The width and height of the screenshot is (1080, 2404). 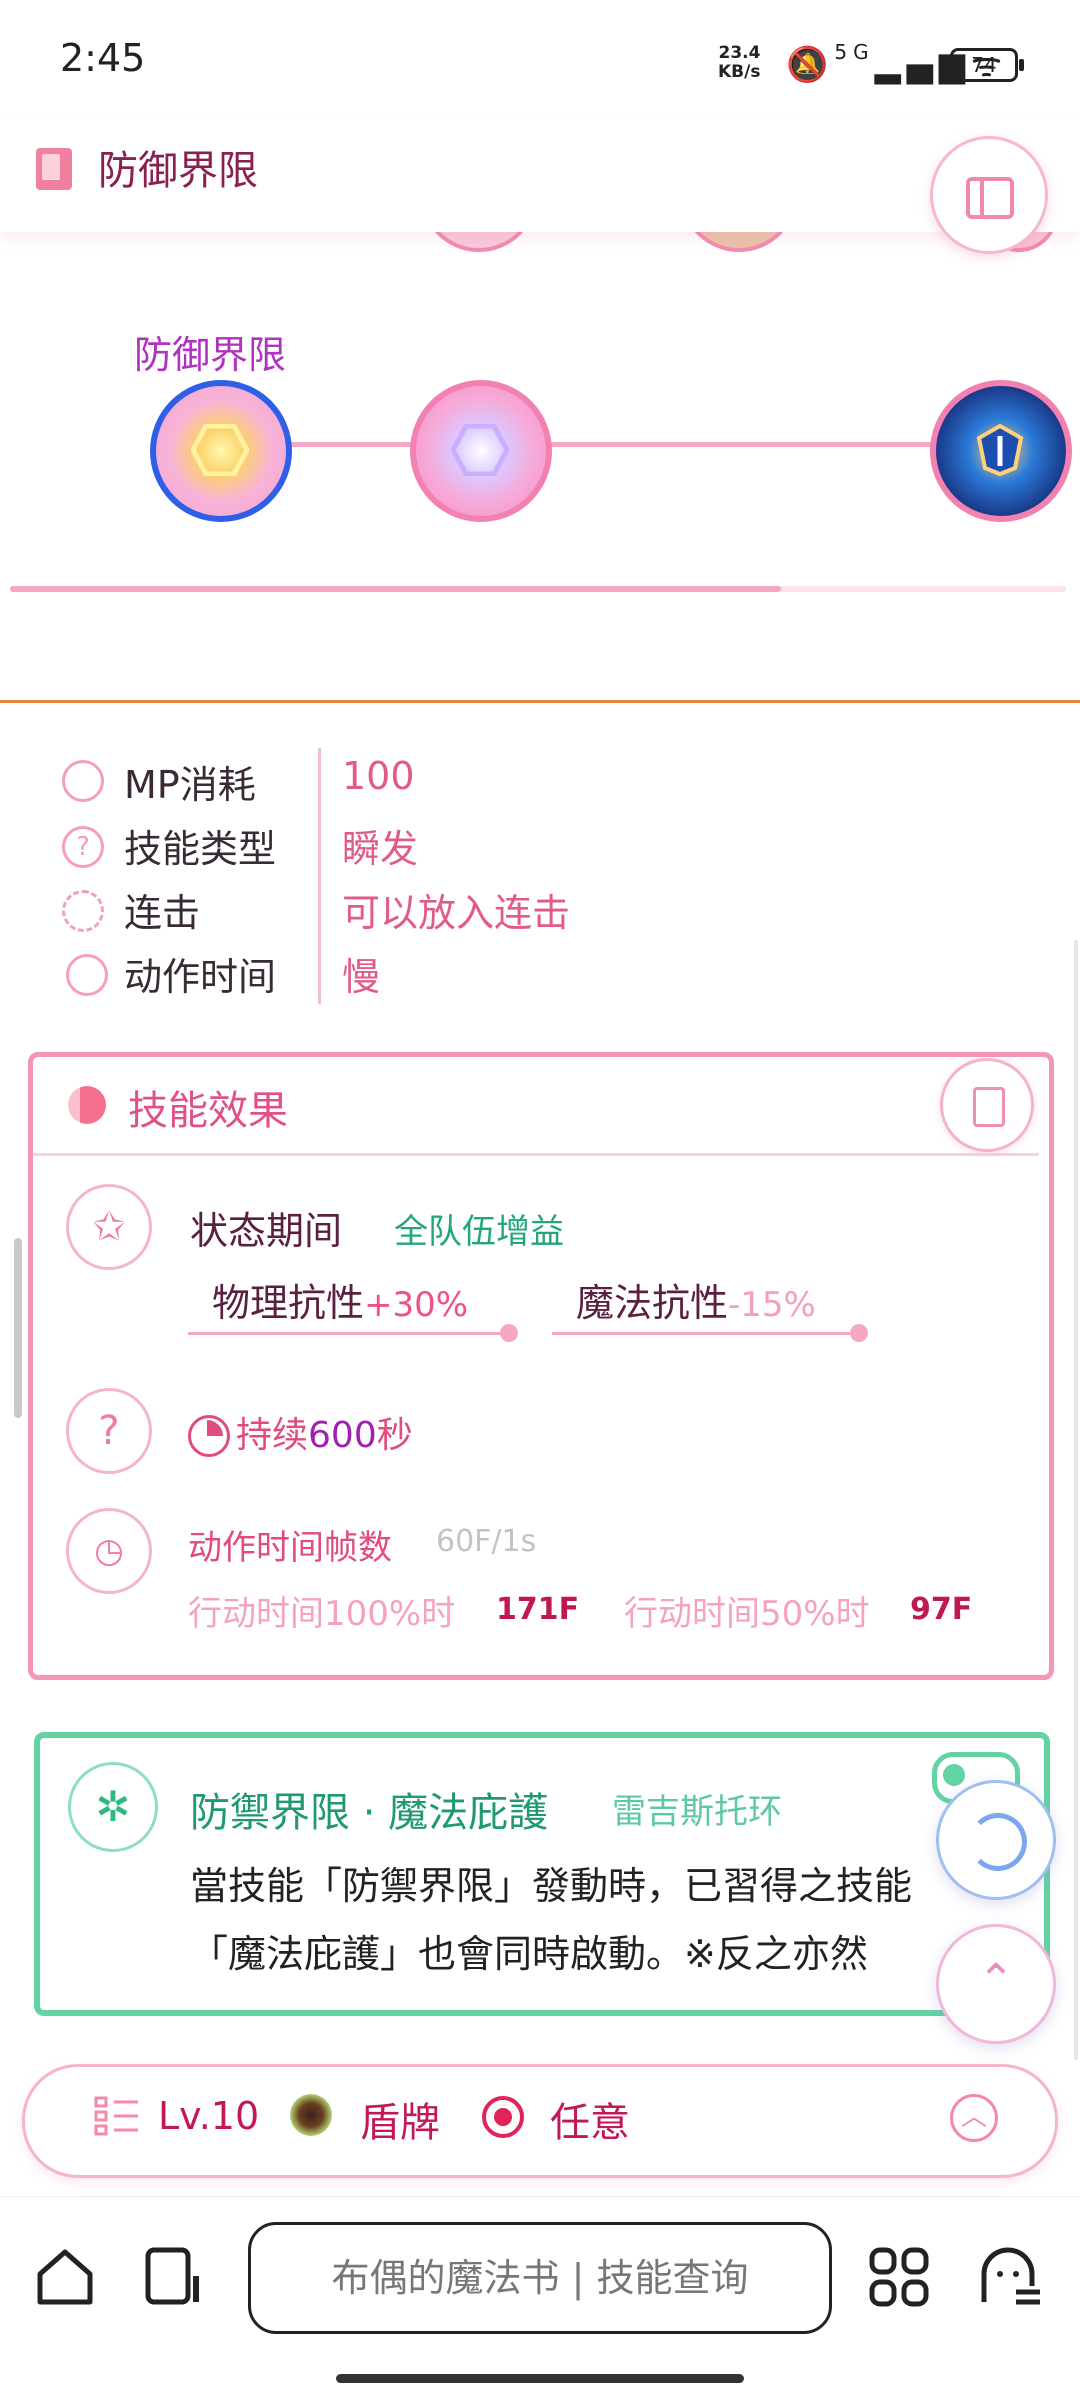 I want to click on page-scroll-indicator, so click(x=18, y=1328).